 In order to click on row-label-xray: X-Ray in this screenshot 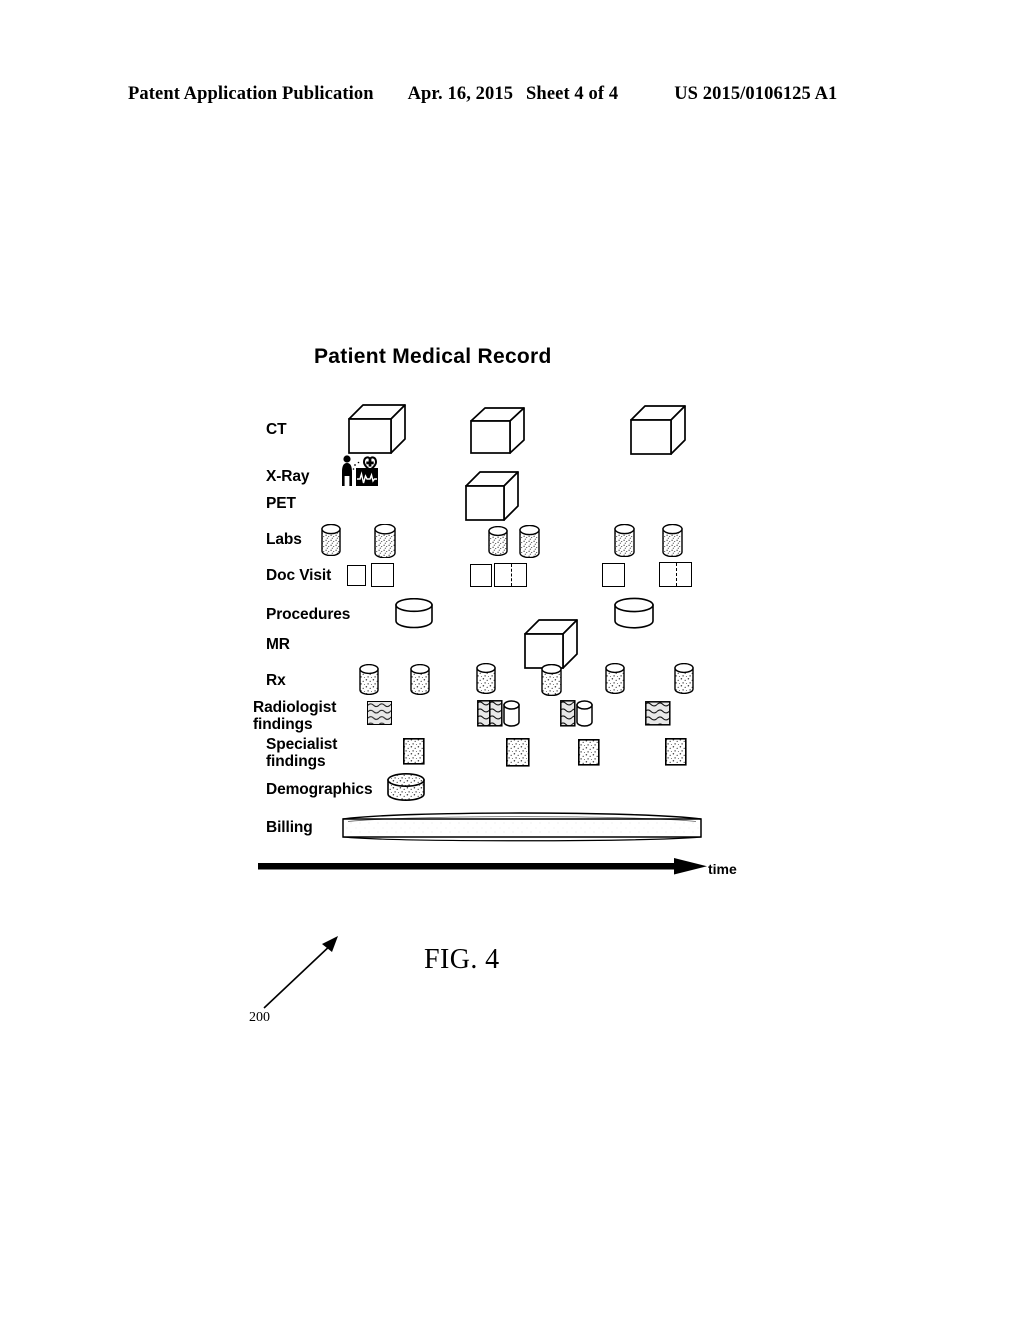, I will do `click(288, 476)`.